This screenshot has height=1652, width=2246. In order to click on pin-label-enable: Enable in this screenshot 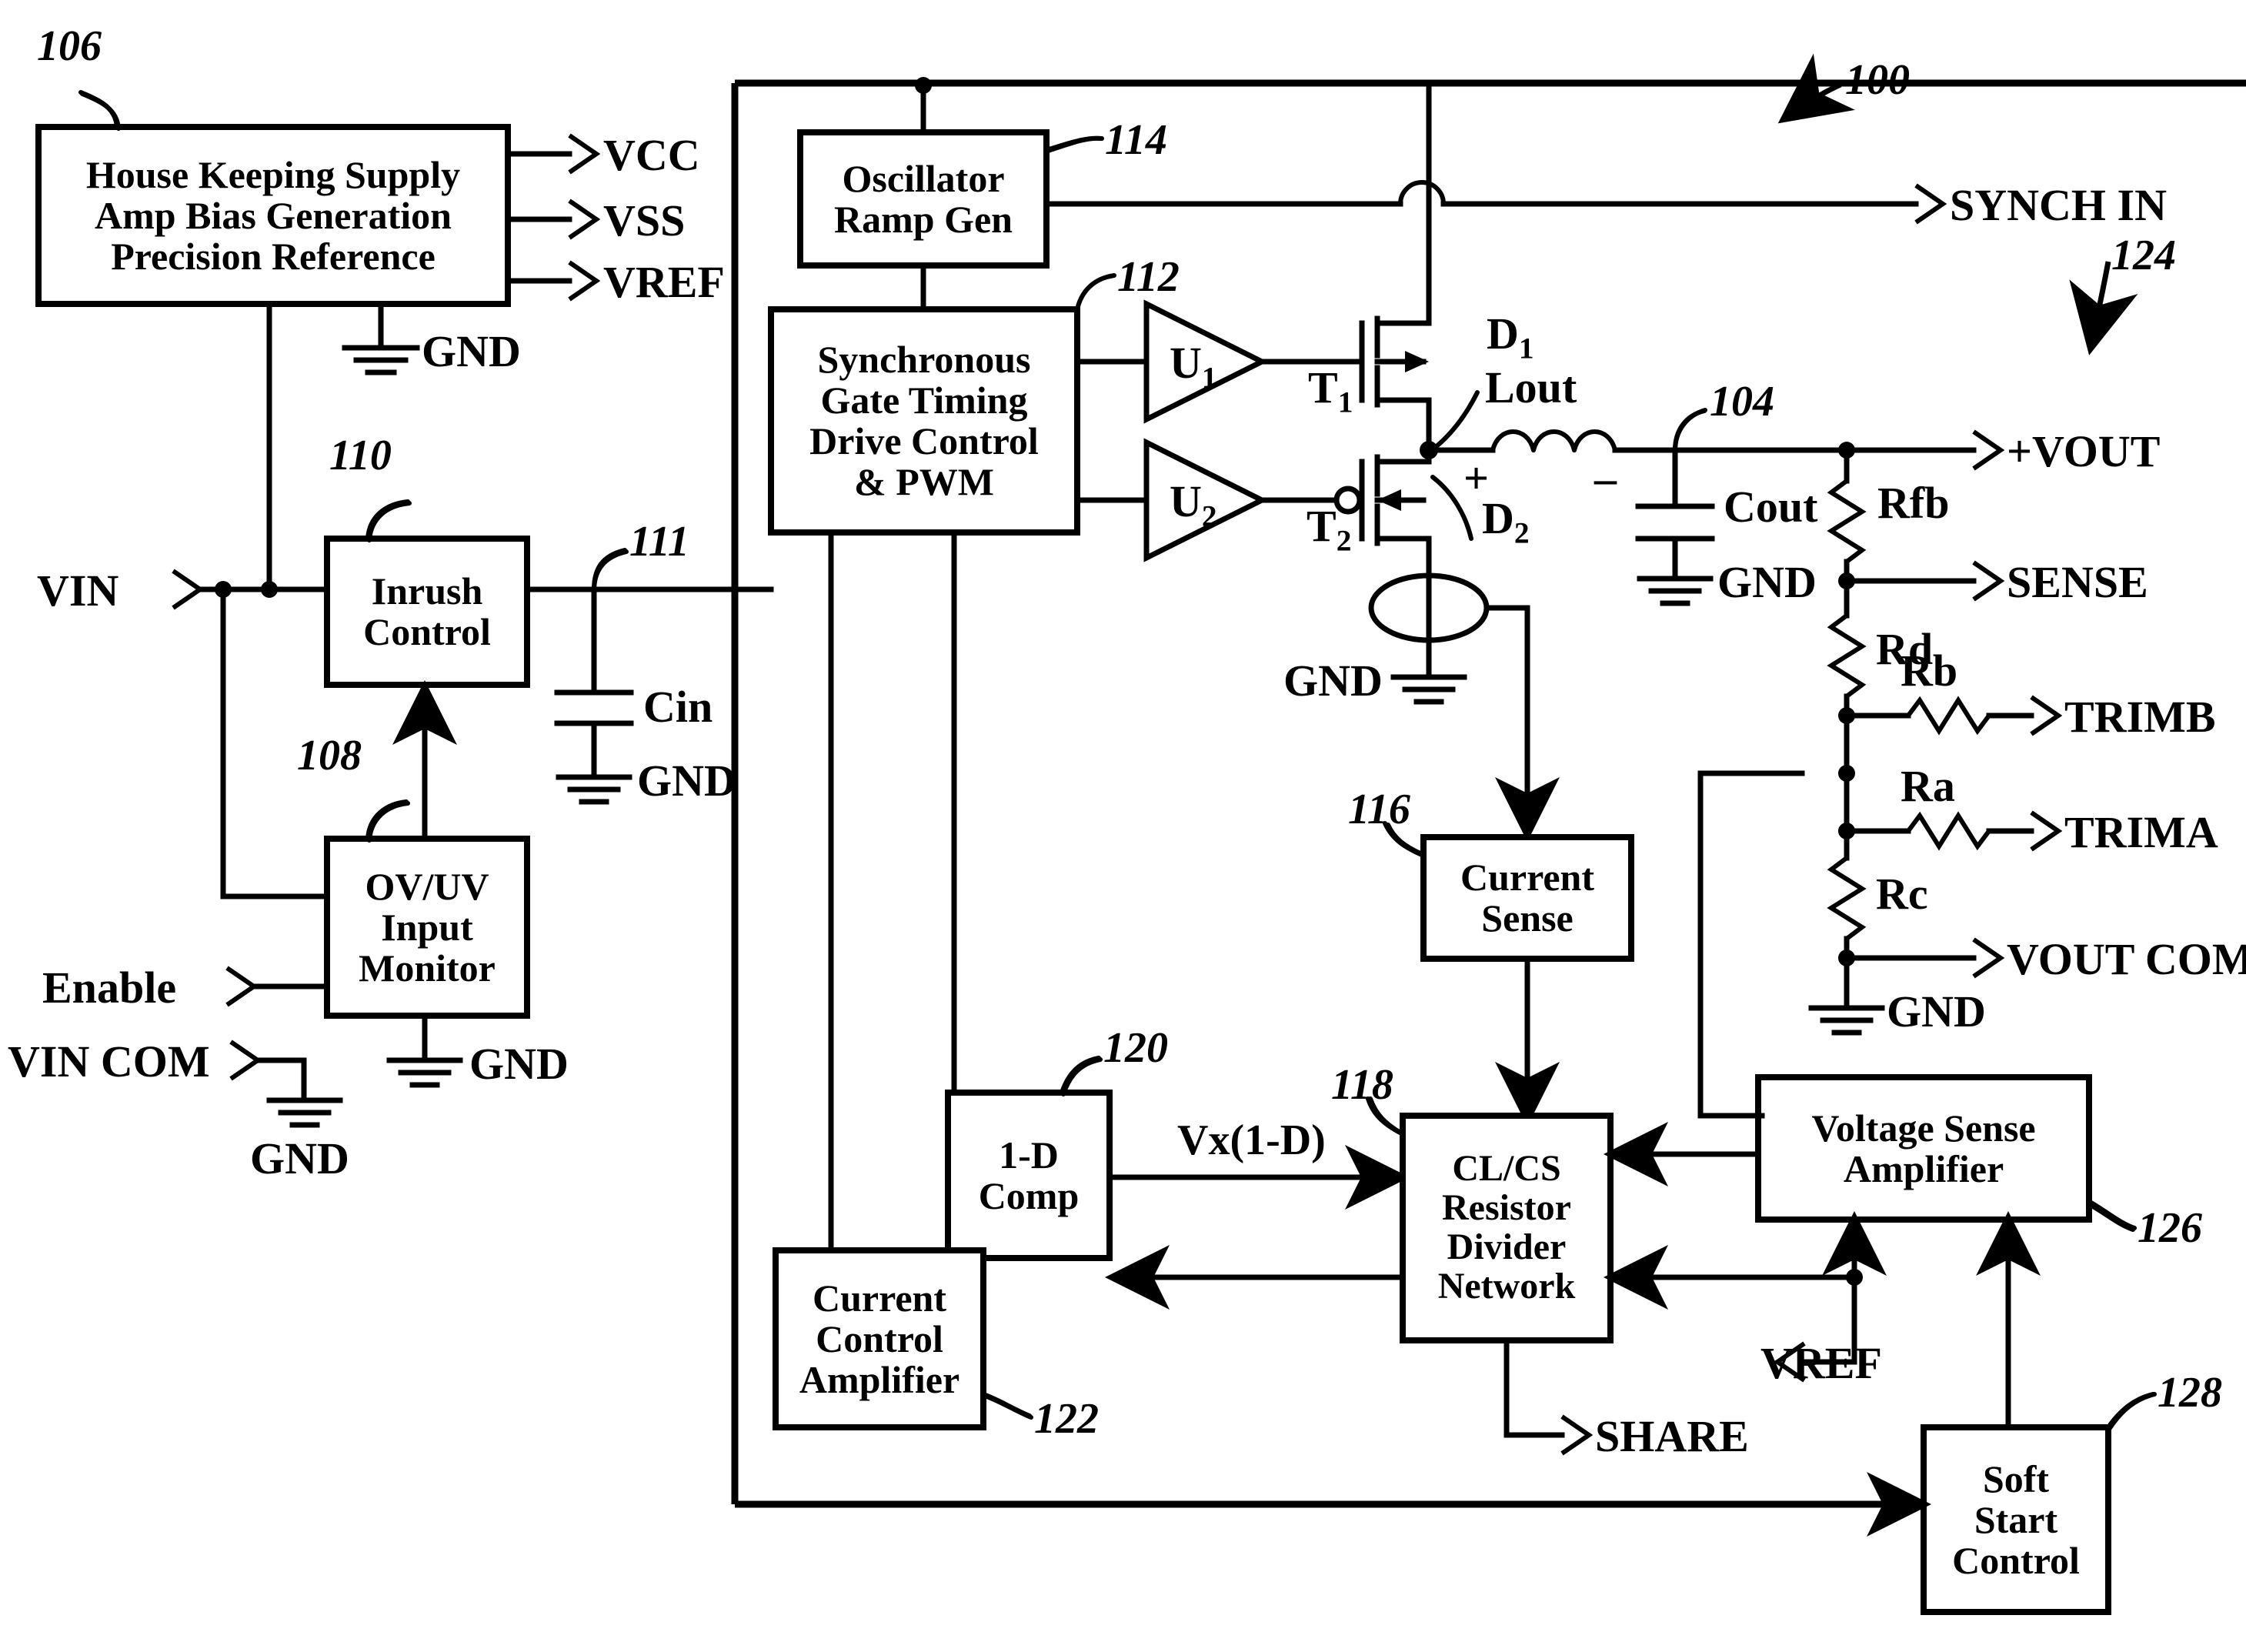, I will do `click(109, 987)`.